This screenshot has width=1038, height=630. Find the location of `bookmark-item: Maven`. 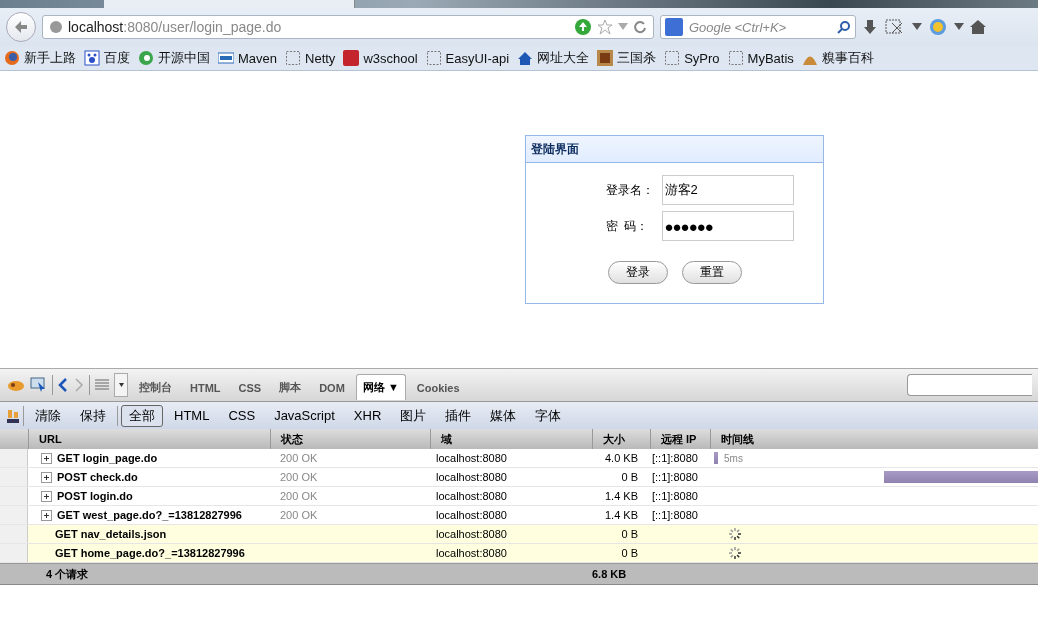

bookmark-item: Maven is located at coordinates (248, 58).